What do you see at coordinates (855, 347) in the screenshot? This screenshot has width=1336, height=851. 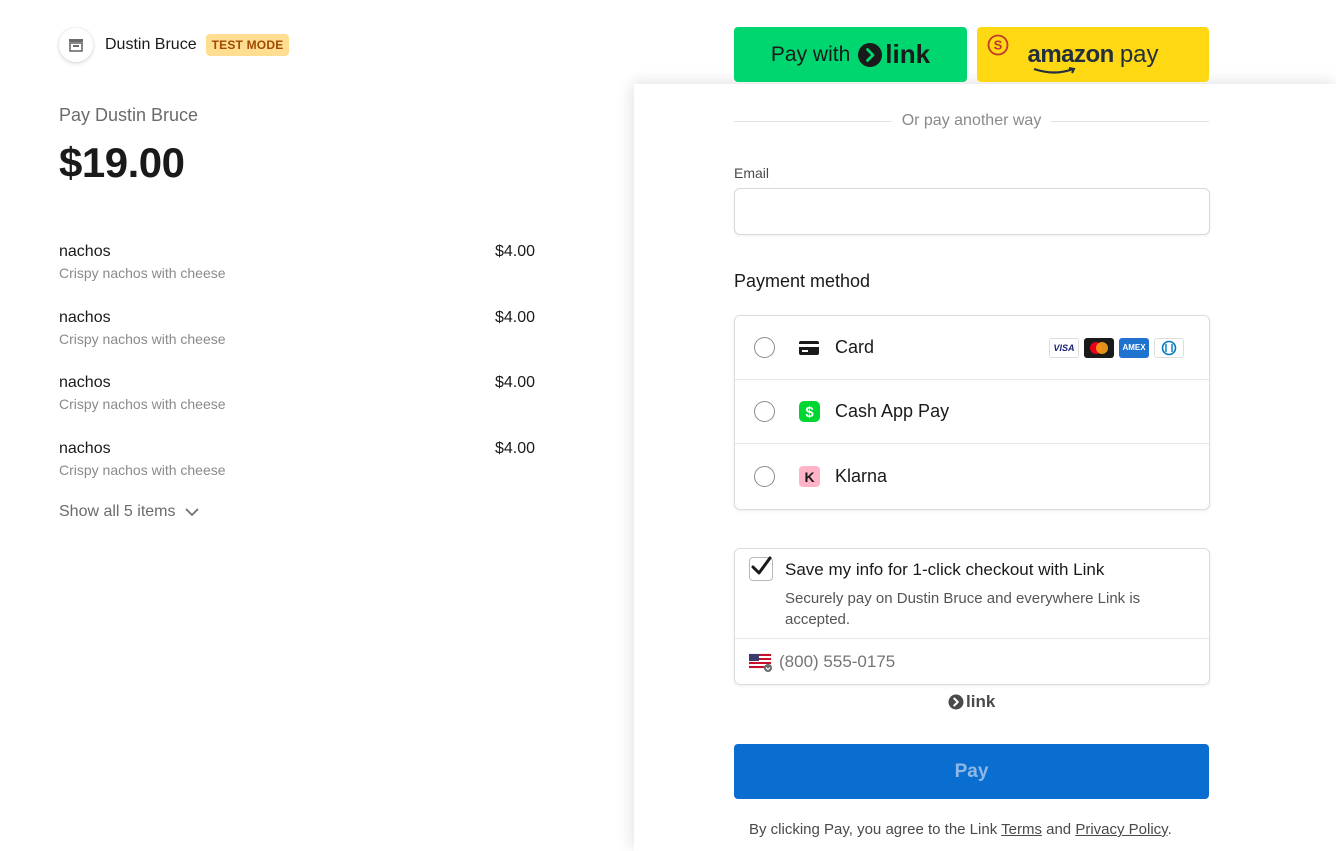 I see `card-label: Card` at bounding box center [855, 347].